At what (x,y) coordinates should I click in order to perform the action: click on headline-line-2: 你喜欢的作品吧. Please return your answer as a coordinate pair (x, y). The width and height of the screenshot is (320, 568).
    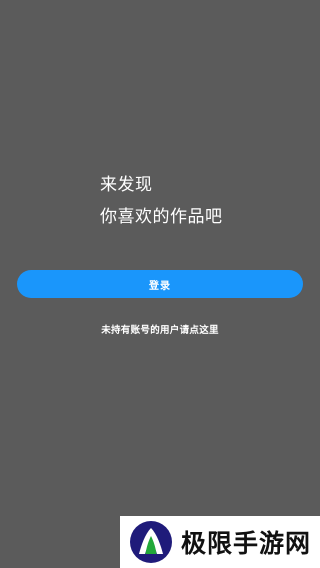
    Looking at the image, I should click on (161, 217).